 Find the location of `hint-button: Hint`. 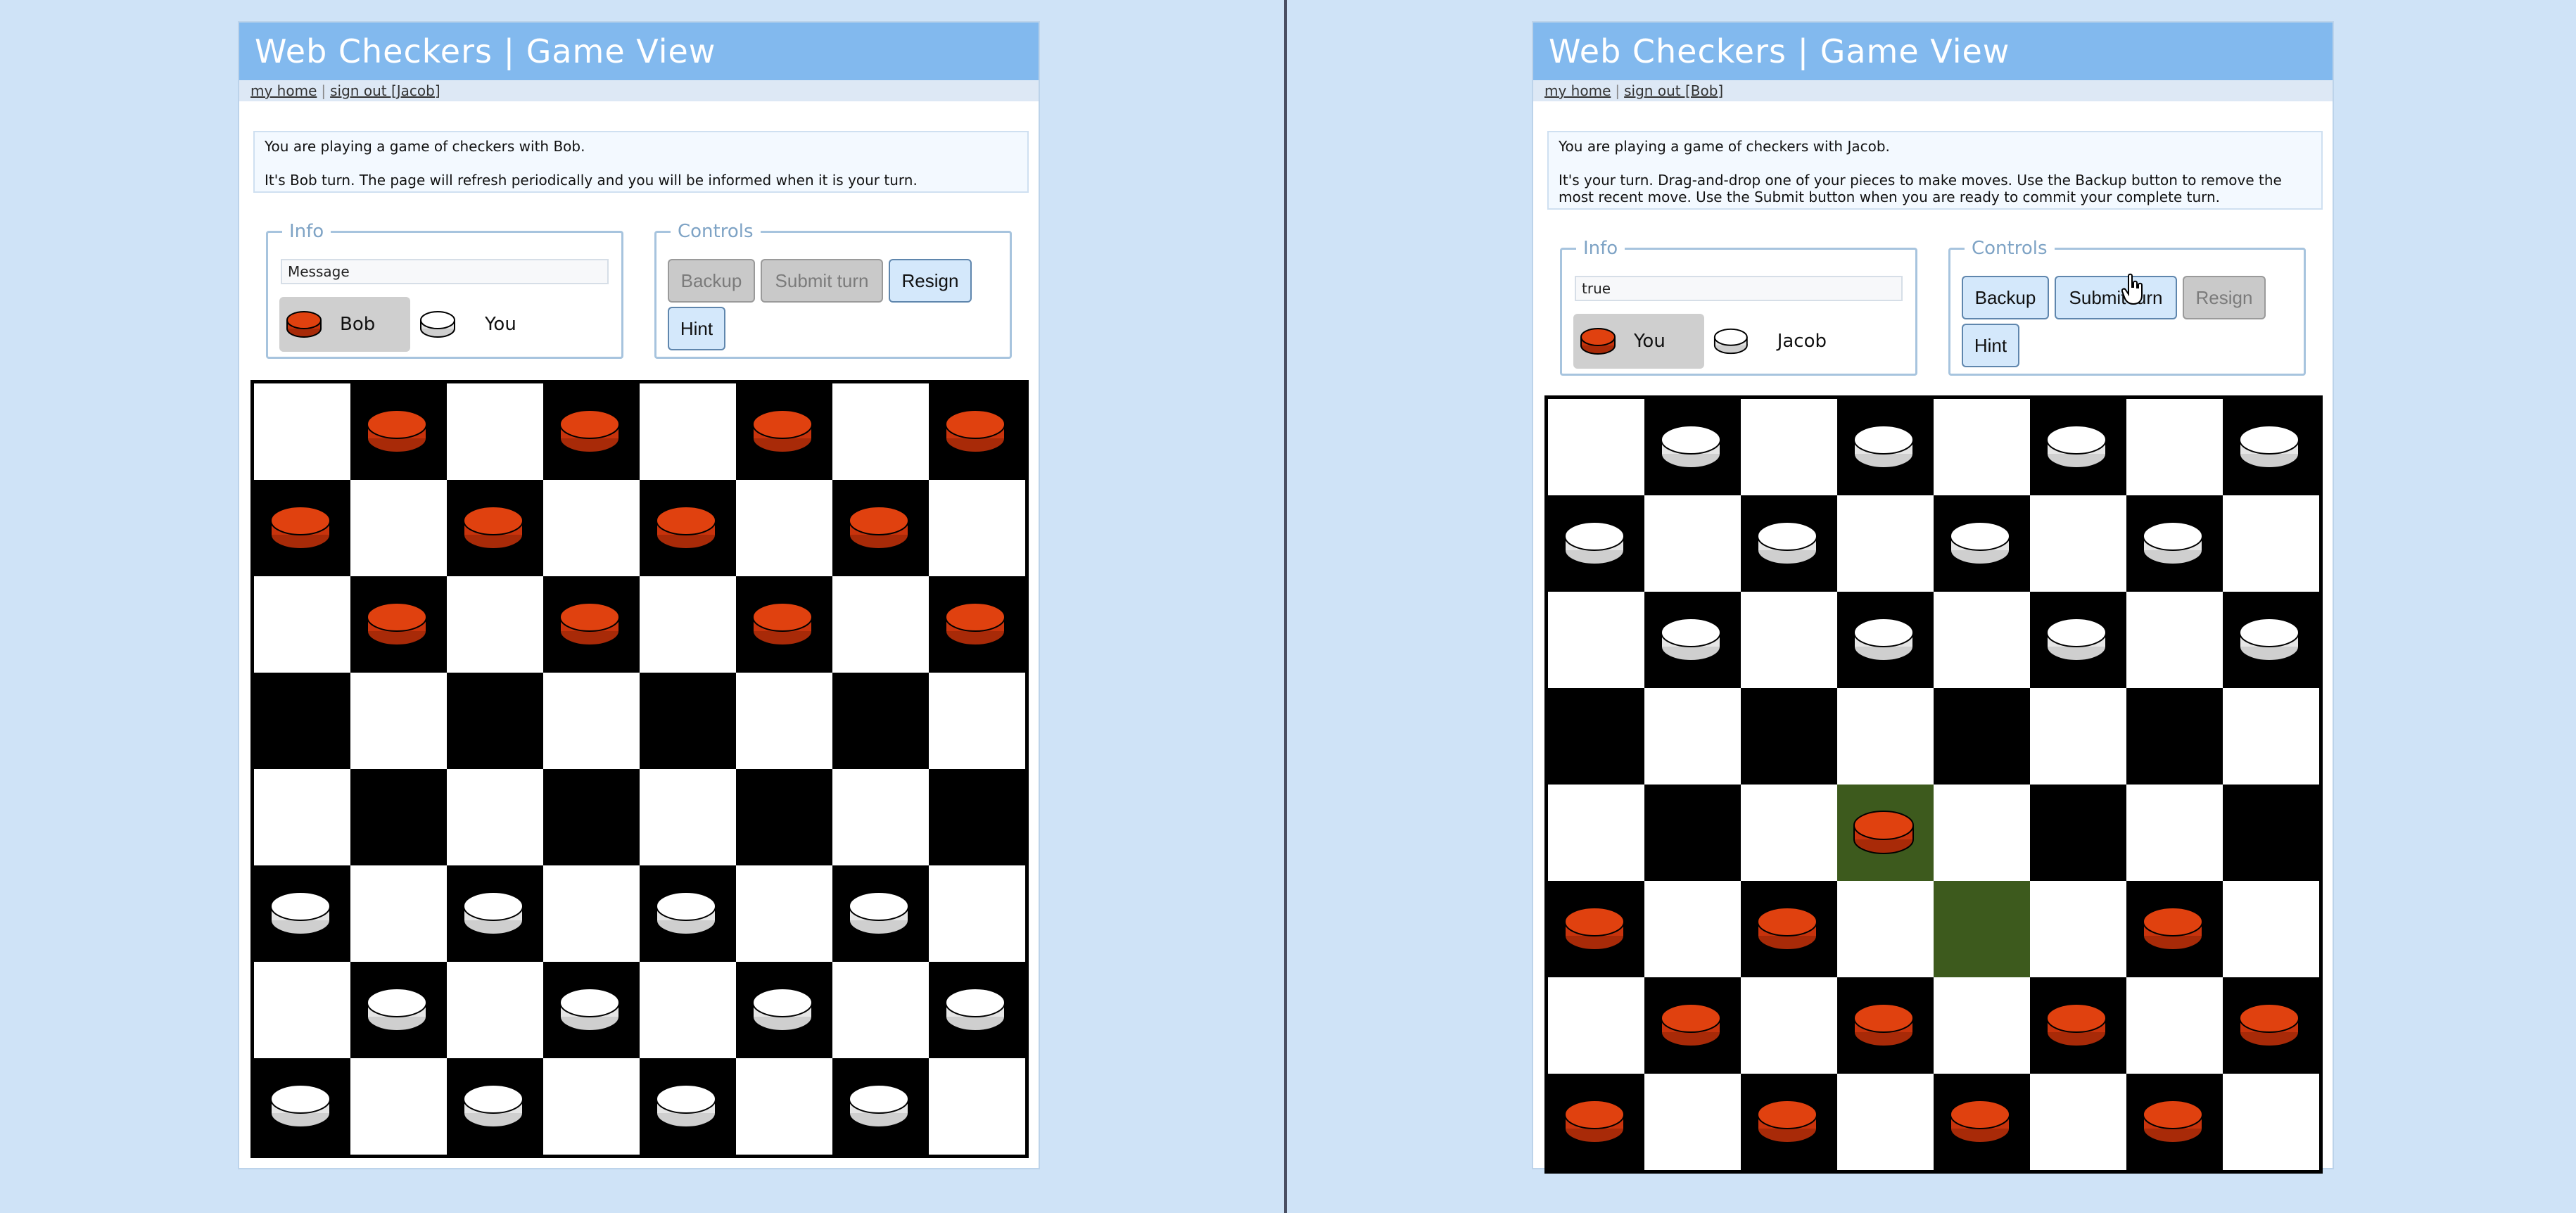

hint-button: Hint is located at coordinates (696, 328).